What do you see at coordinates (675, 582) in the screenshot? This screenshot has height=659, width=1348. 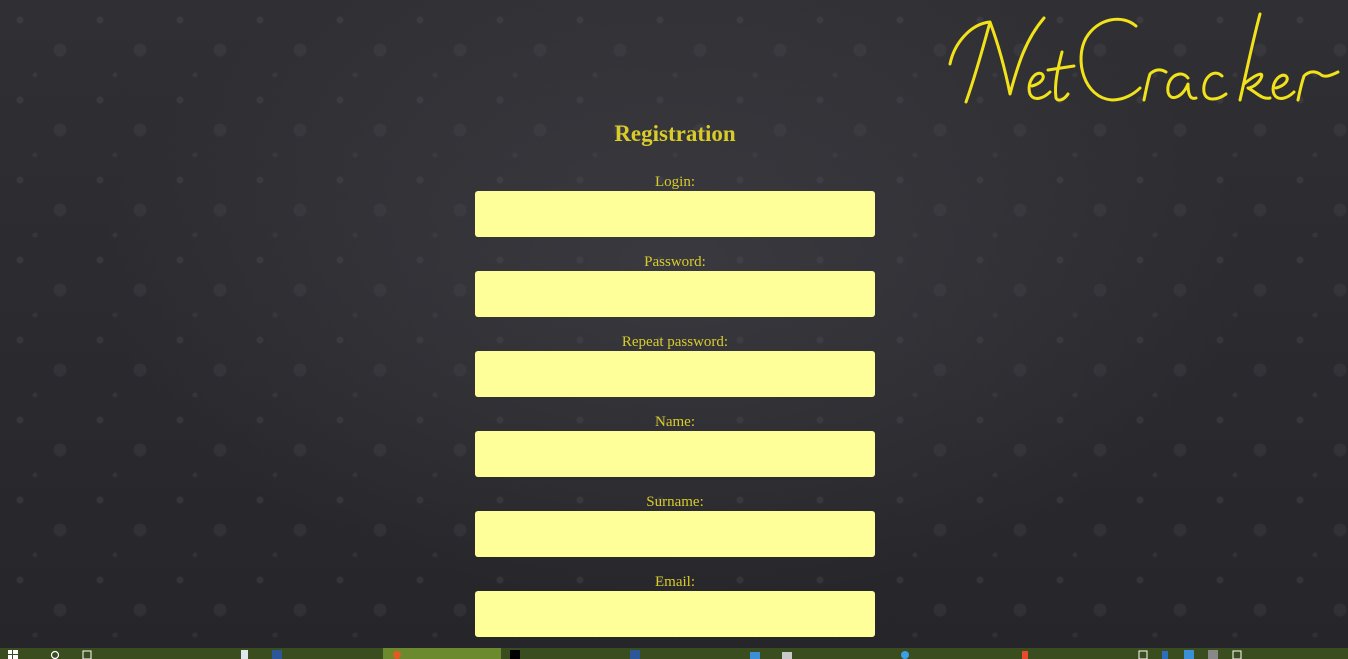 I see `email-label: Email:` at bounding box center [675, 582].